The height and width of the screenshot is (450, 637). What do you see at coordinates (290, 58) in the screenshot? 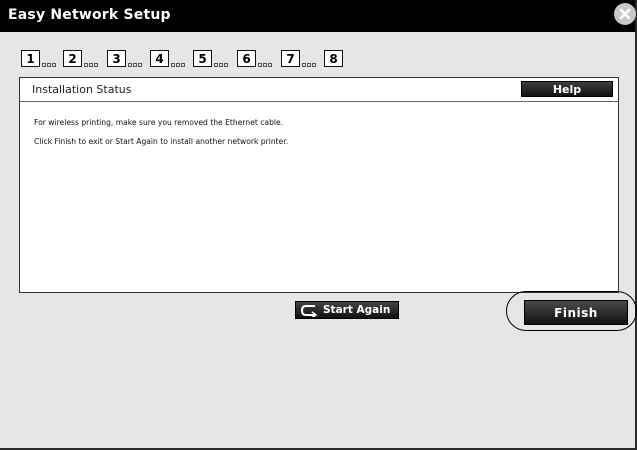
I see `step-7: 7` at bounding box center [290, 58].